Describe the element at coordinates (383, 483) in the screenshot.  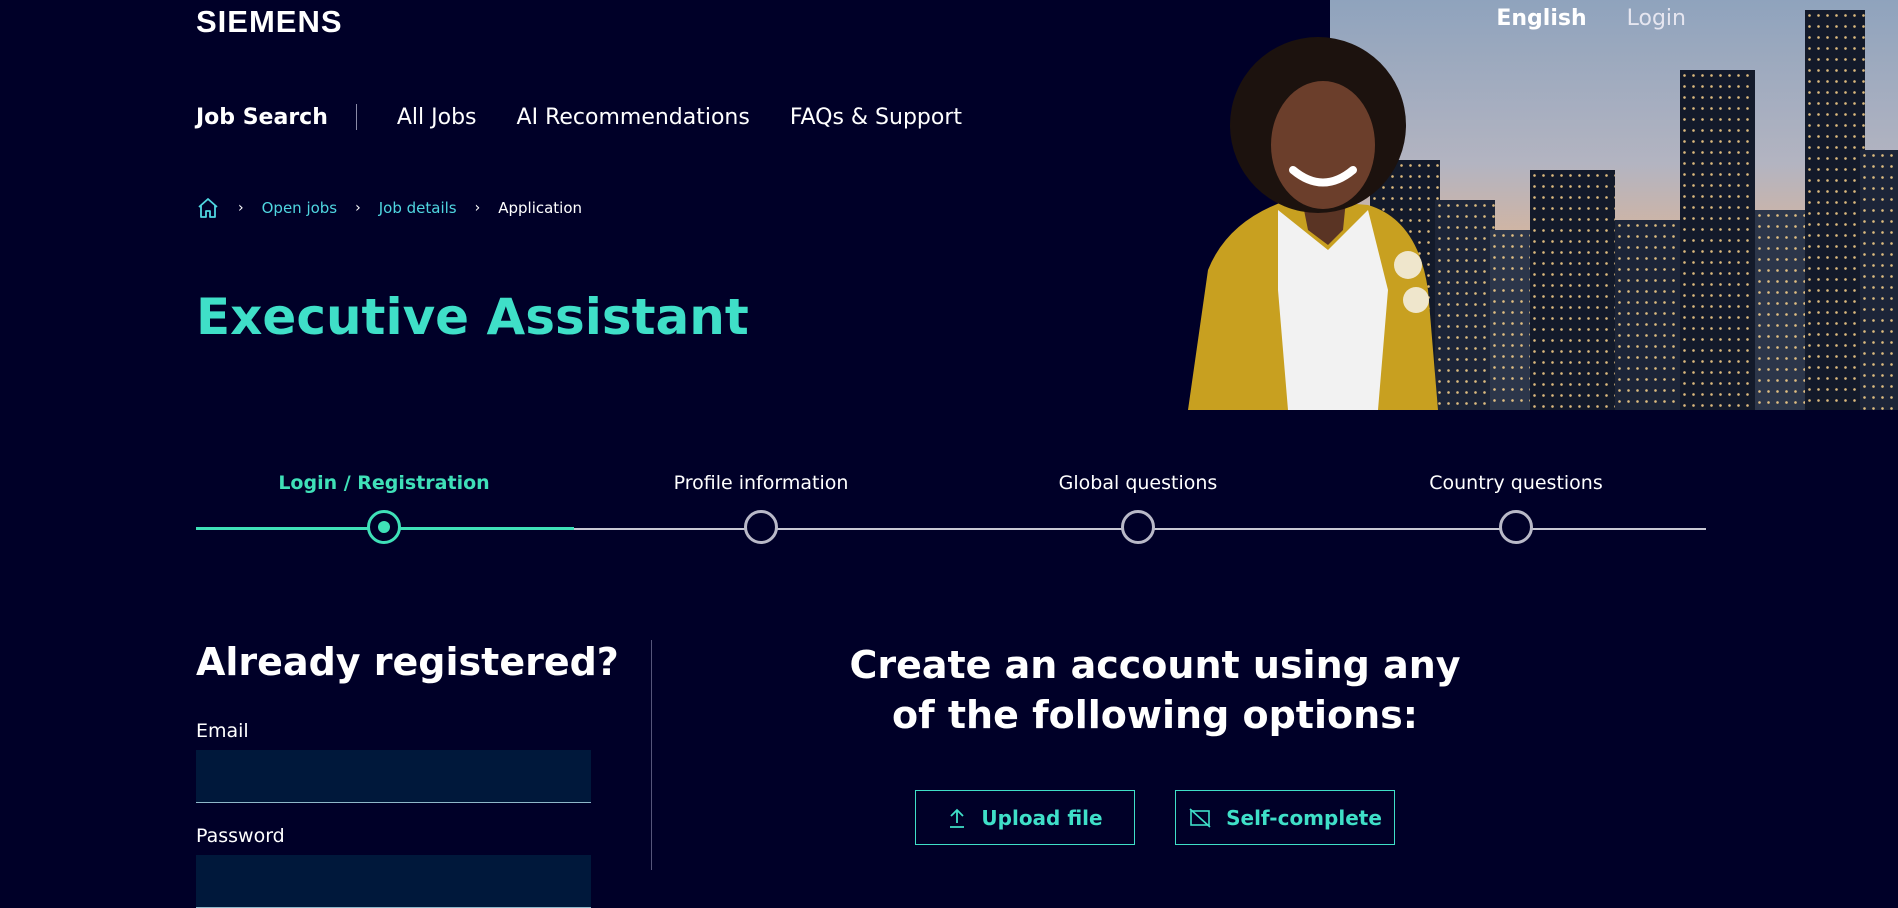
I see `step-label-login-registration: Login / Registration` at that location.